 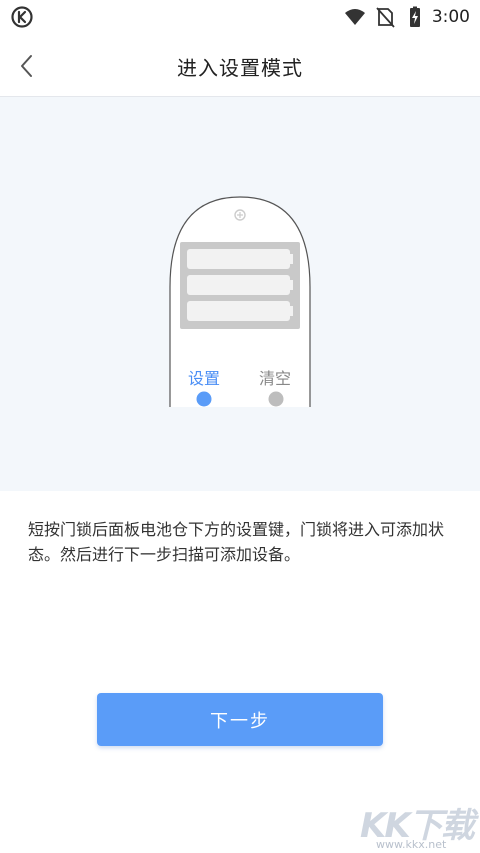 What do you see at coordinates (385, 17) in the screenshot?
I see `no-sim-icon` at bounding box center [385, 17].